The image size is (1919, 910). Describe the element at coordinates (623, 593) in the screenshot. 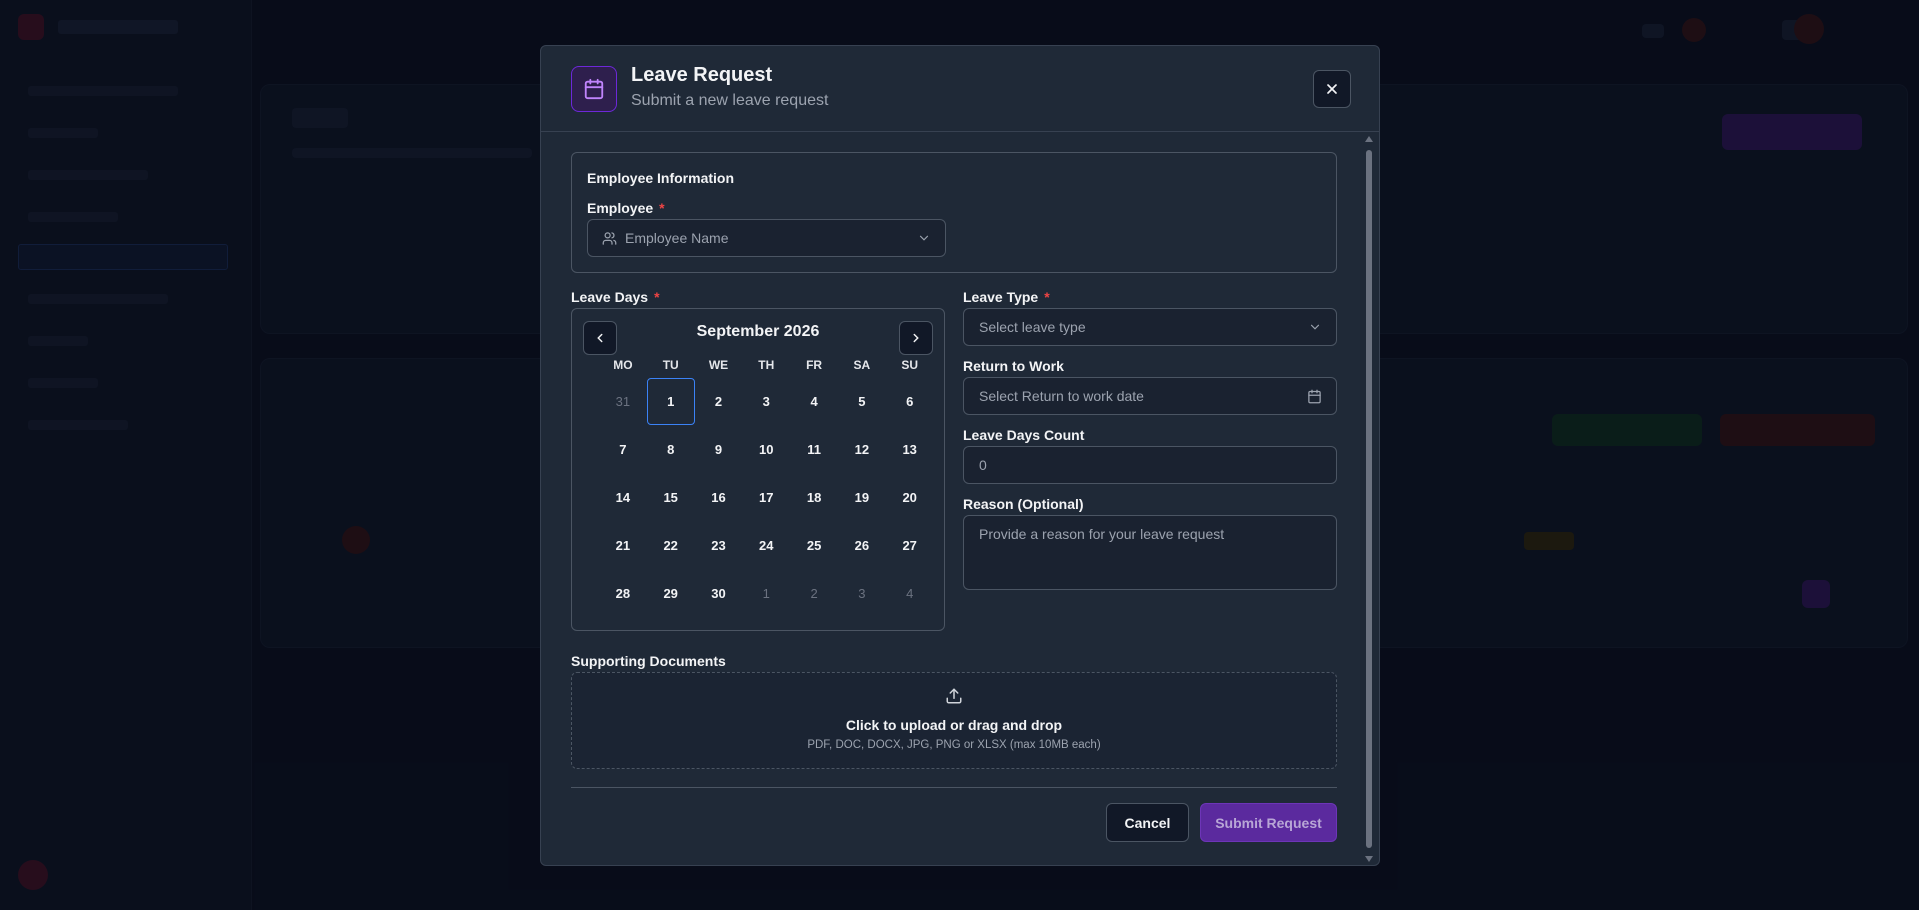

I see `calendar-day: 28` at that location.